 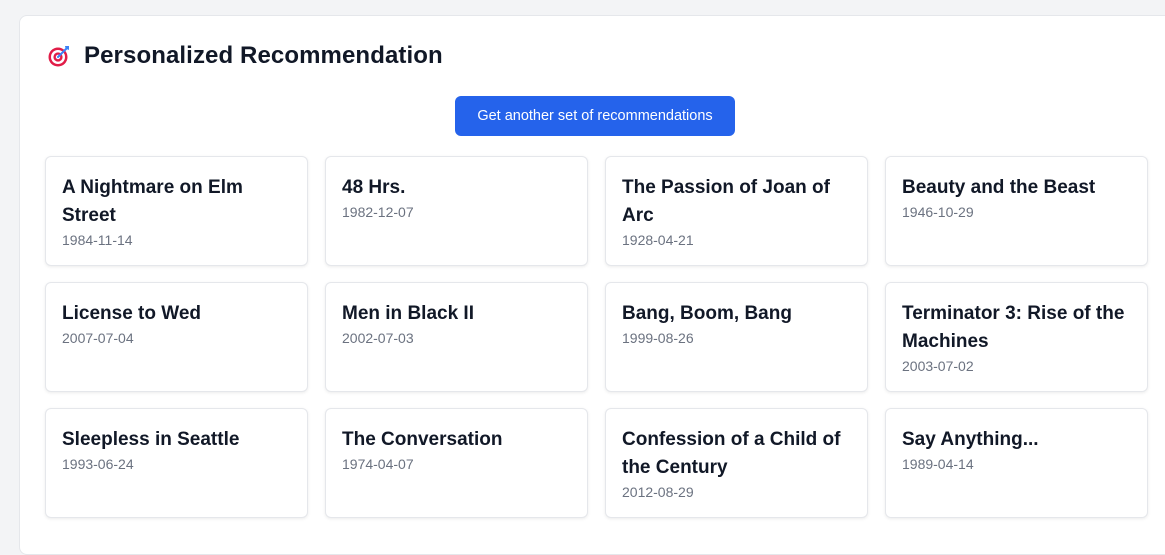 I want to click on movie-title: Sleepless in Seattle, so click(x=151, y=439).